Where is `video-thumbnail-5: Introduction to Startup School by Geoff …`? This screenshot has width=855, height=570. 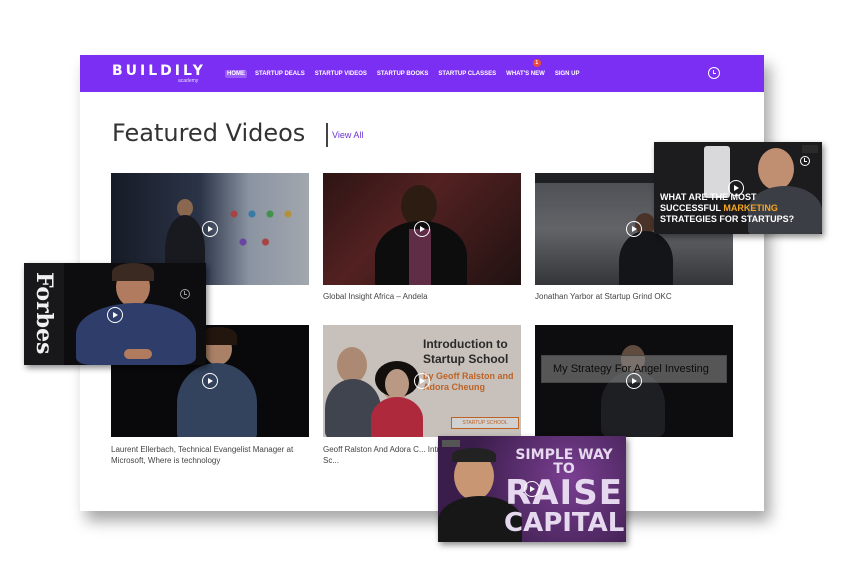
video-thumbnail-5: Introduction to Startup School by Geoff … is located at coordinates (422, 381).